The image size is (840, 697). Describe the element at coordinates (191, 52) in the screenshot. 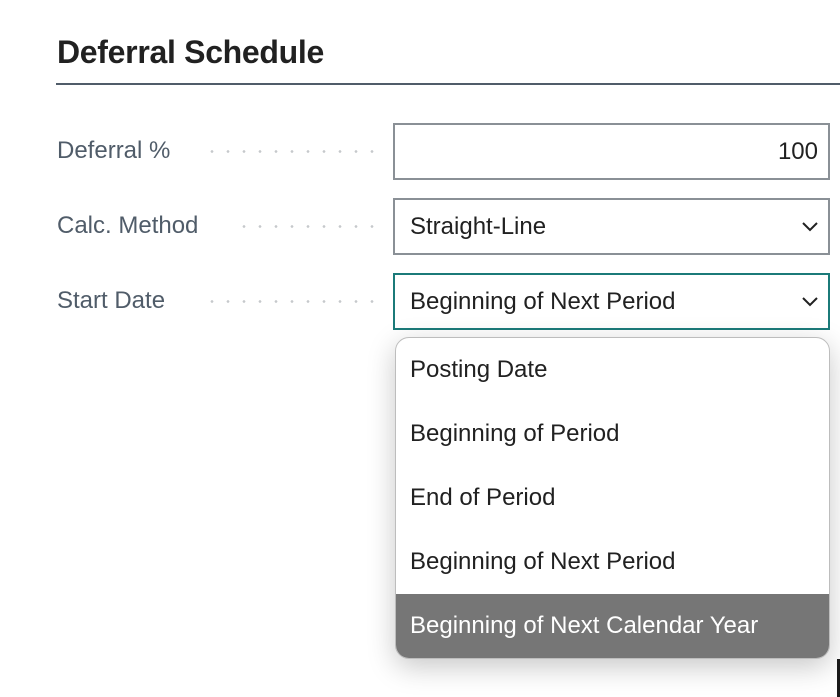

I see `section-title: Deferral Schedule` at that location.